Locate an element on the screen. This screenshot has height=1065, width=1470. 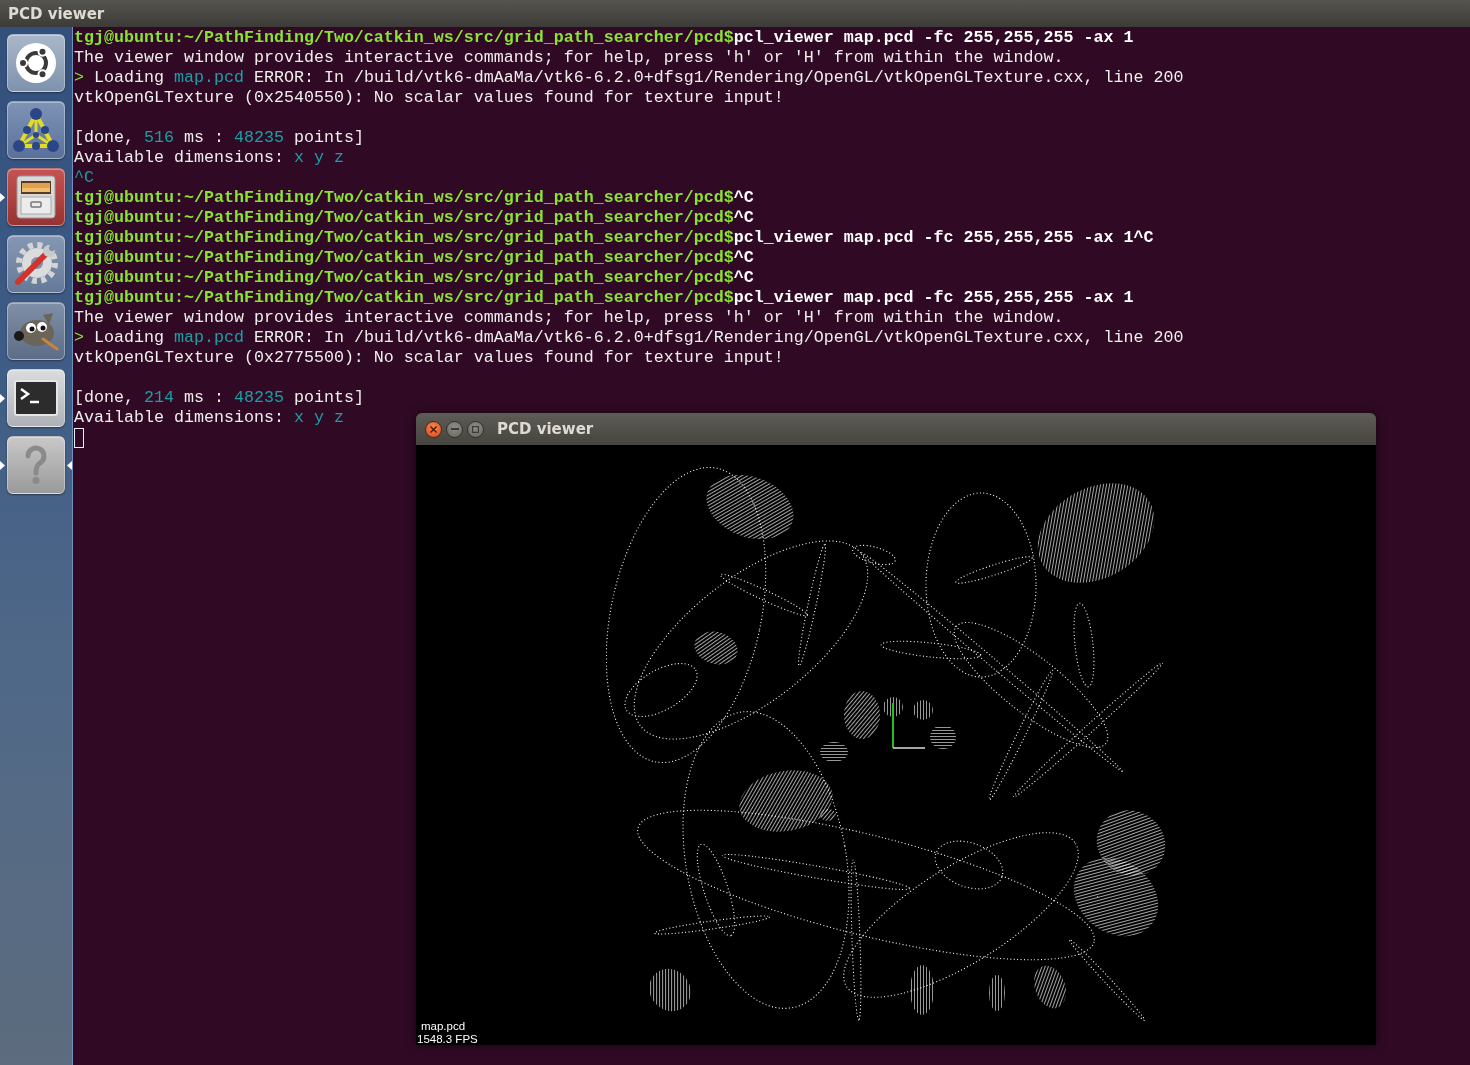
window-title: PCD viewer is located at coordinates (545, 429).